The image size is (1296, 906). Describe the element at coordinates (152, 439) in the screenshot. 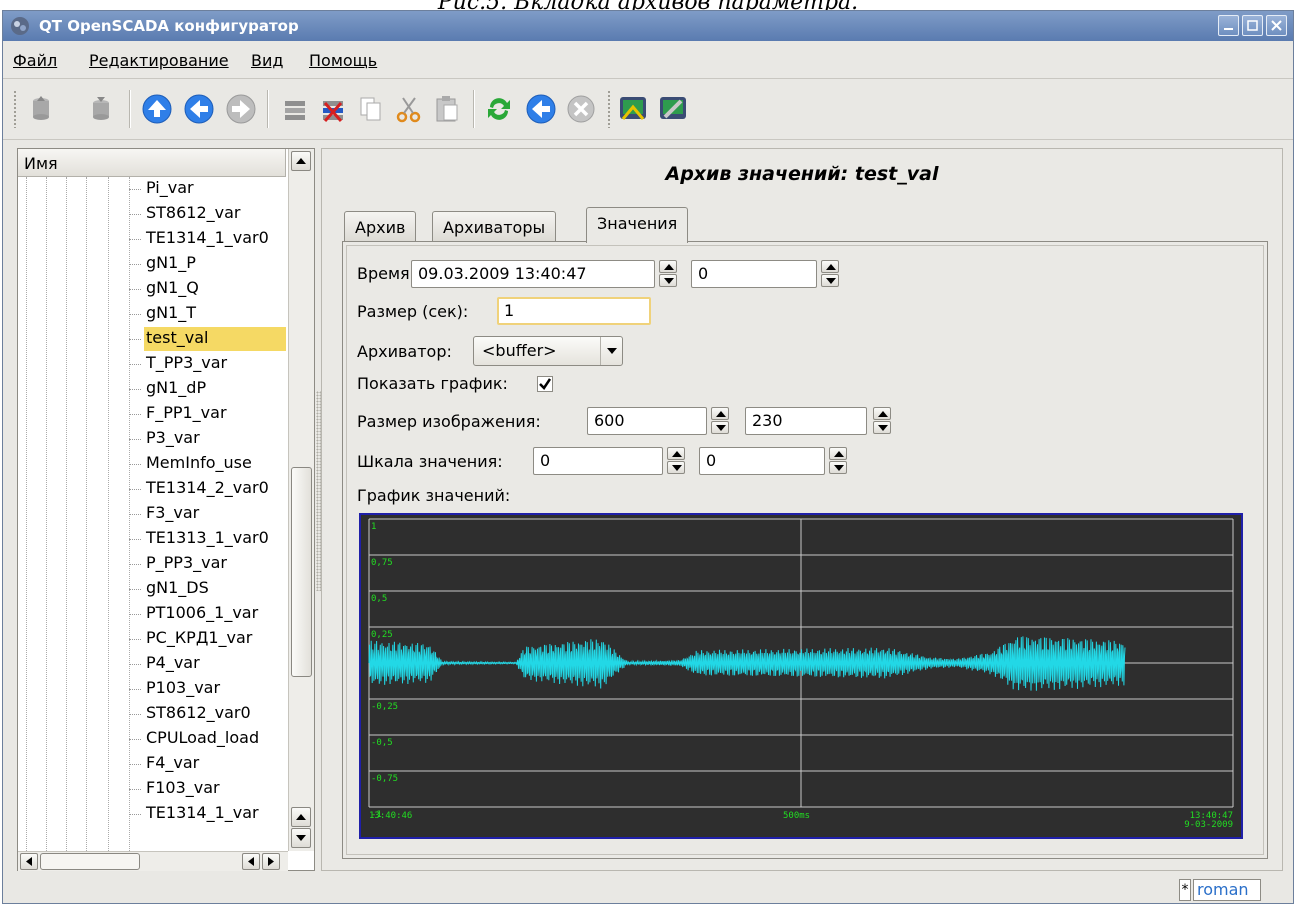

I see `tree-item: P3_var` at that location.